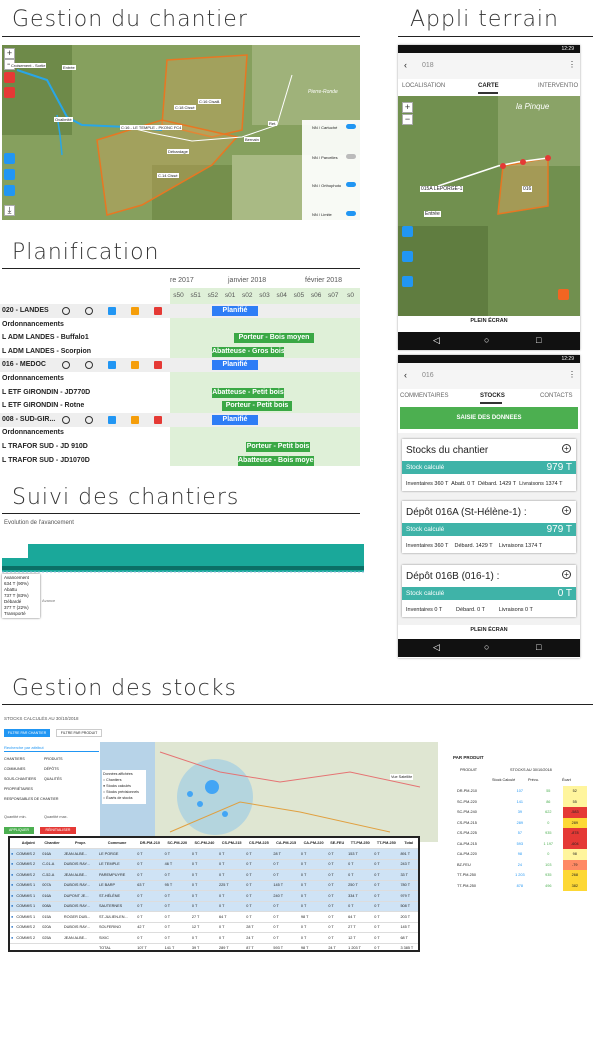 This screenshot has width=595, height=1058. I want to click on filter-dropdown: COMMUNES, so click(14, 769).